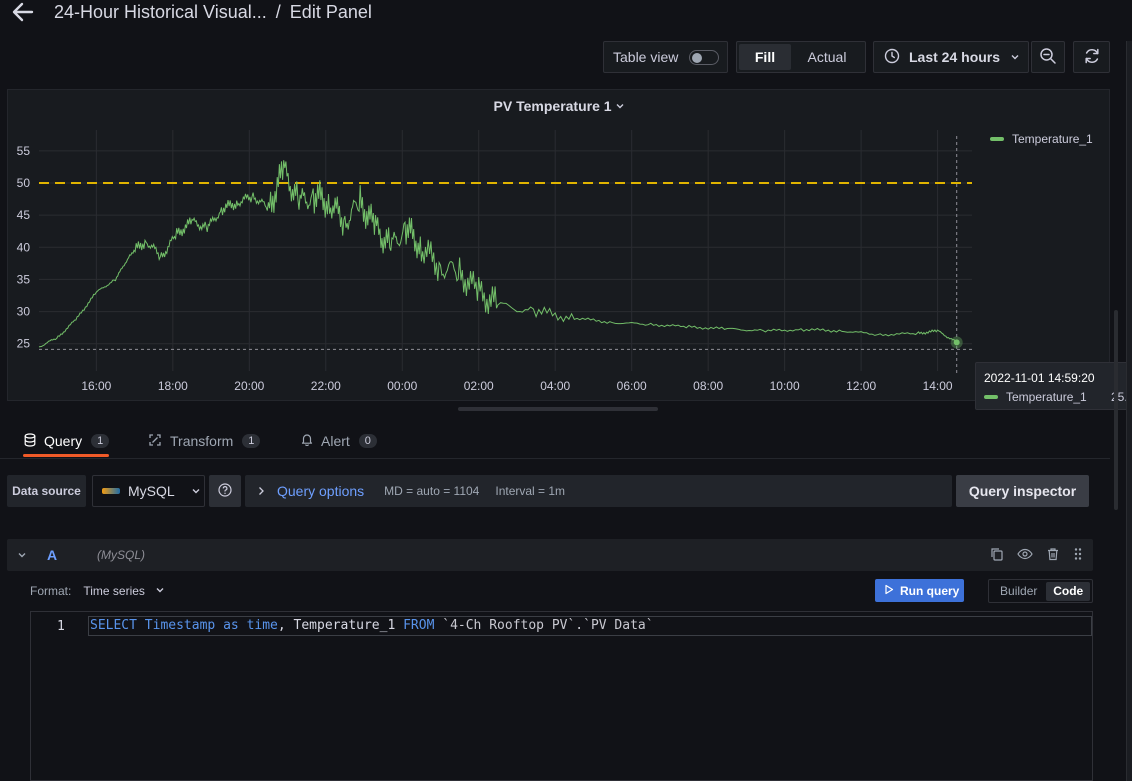 This screenshot has height=781, width=1132. Describe the element at coordinates (552, 106) in the screenshot. I see `panel-title-text: PV Temperature 1` at that location.